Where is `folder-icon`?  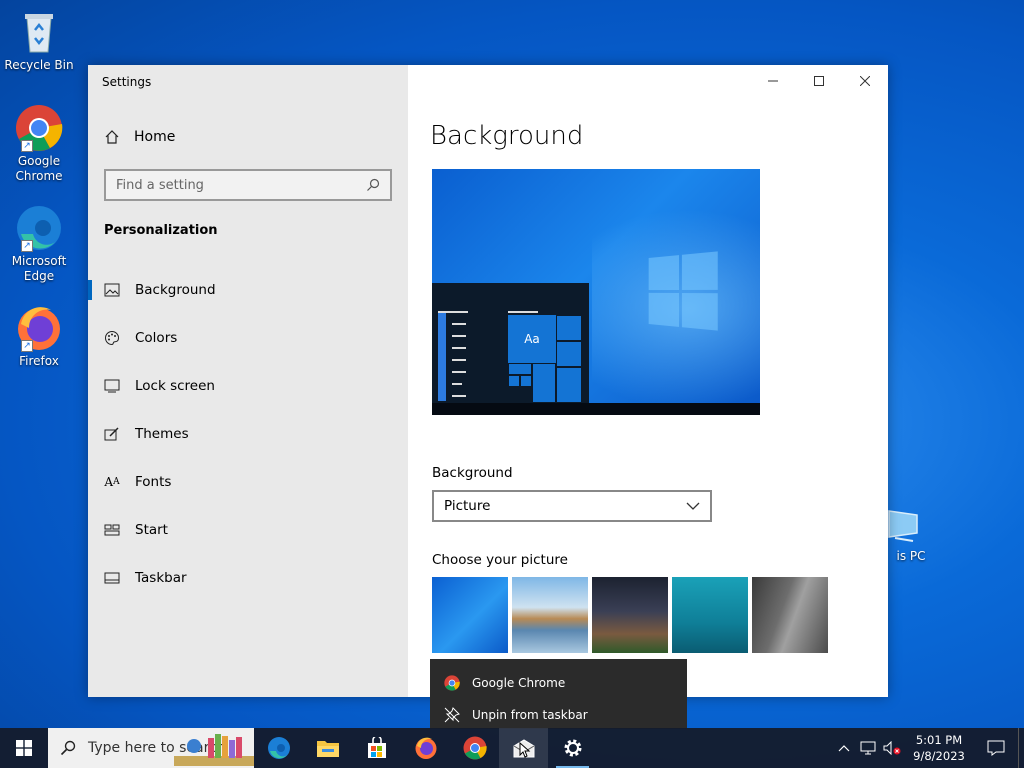
folder-icon is located at coordinates (327, 749).